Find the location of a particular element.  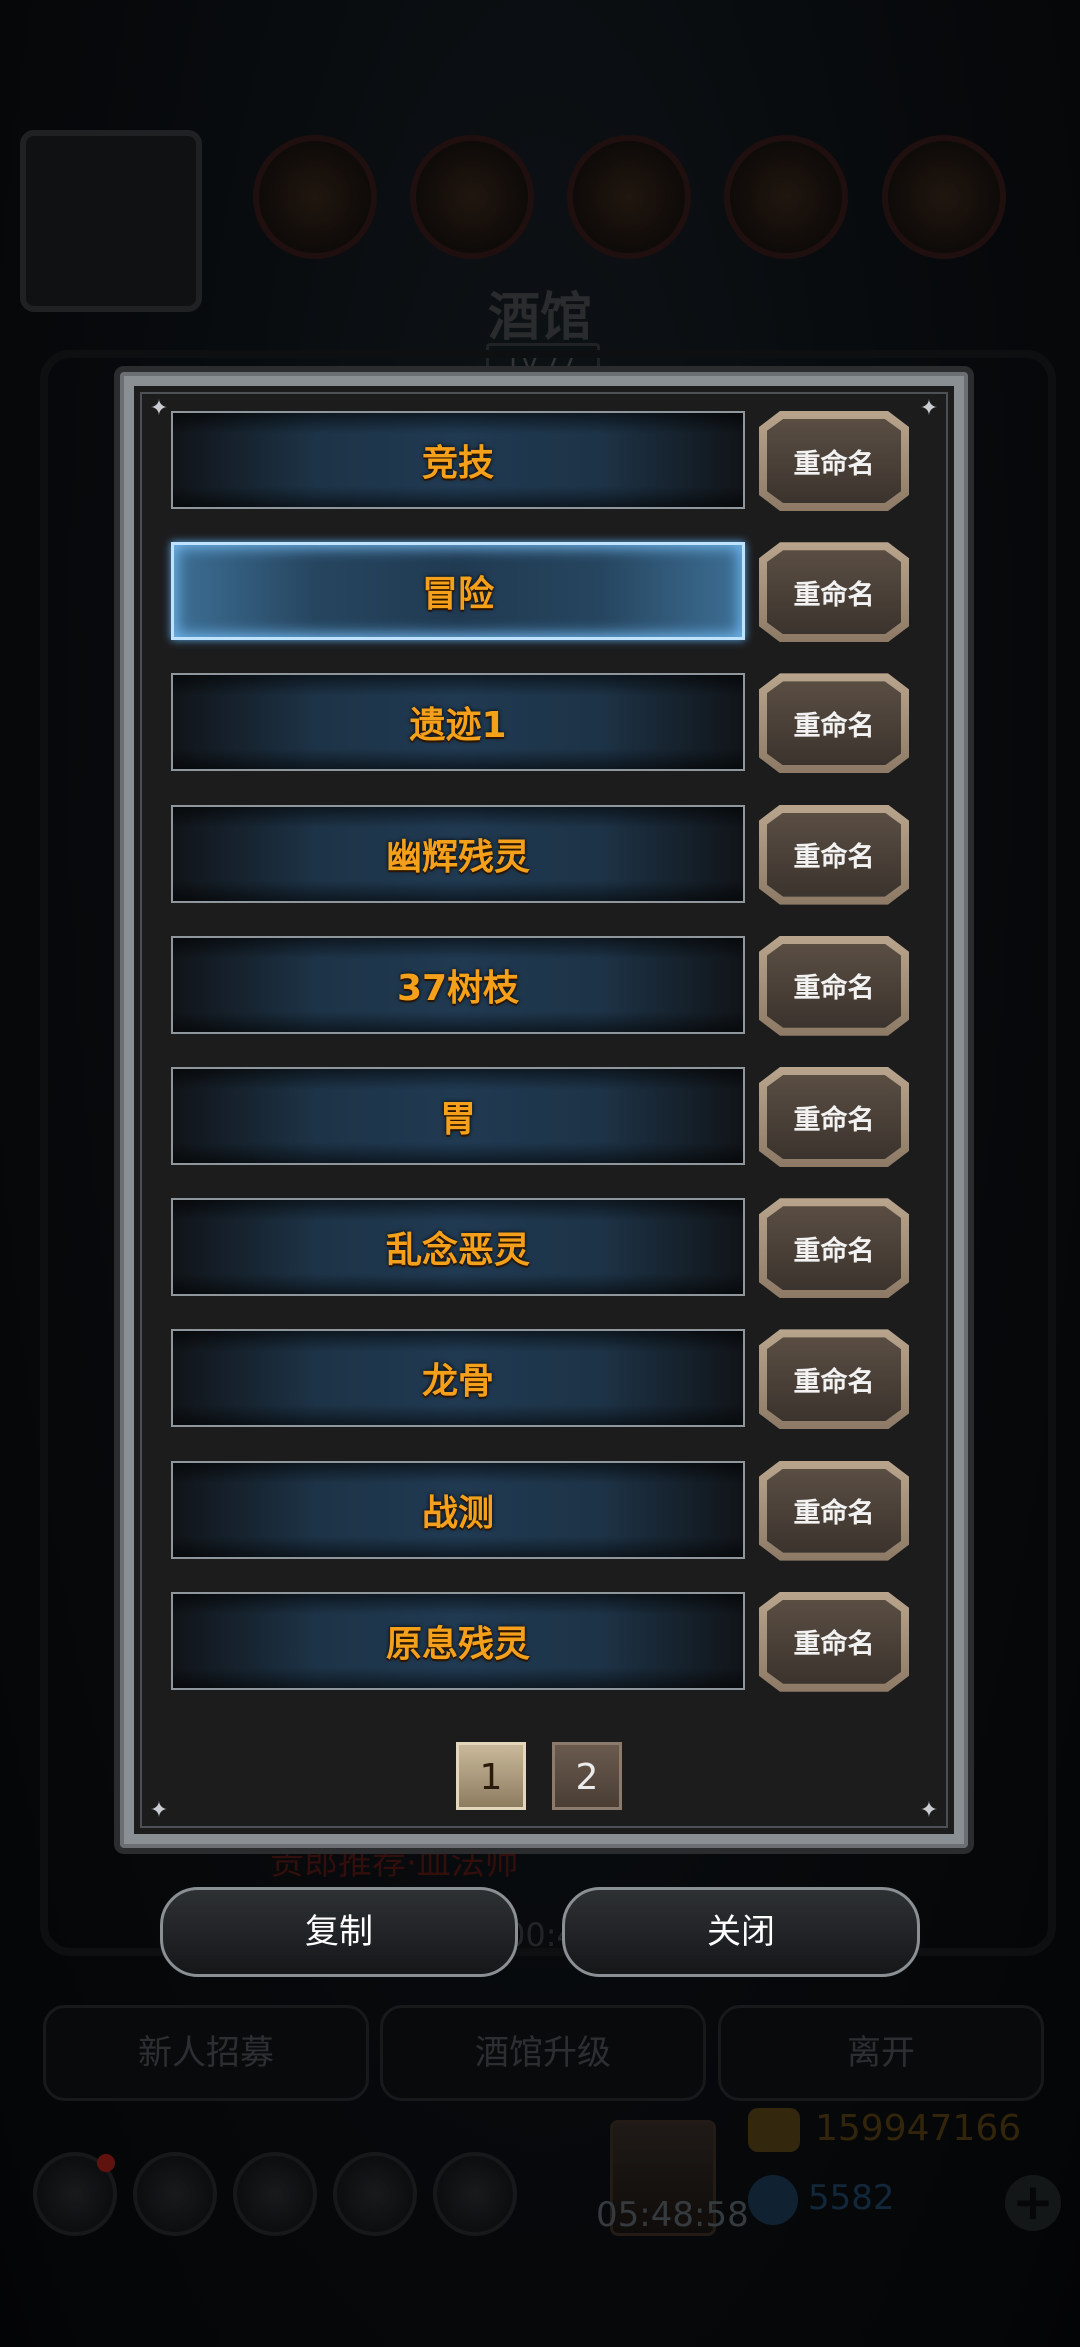

preset-row: 遗迹1 重命名 is located at coordinates (541, 723).